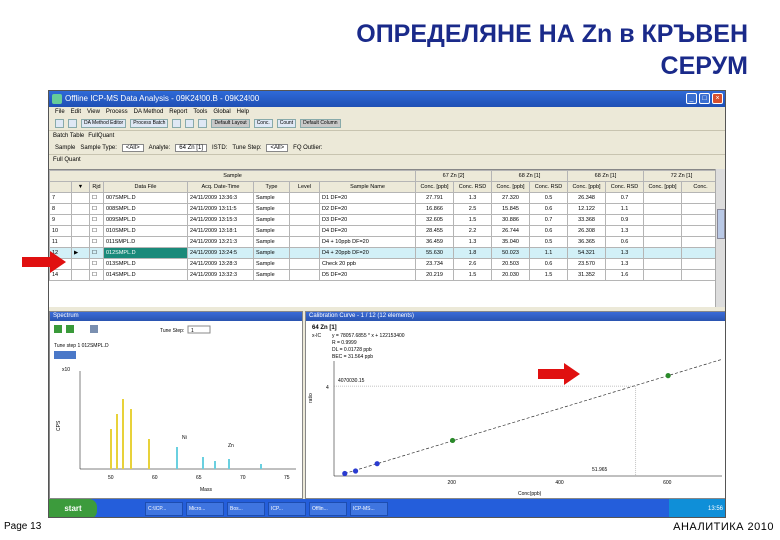 Image resolution: width=780 pixels, height=540 pixels. What do you see at coordinates (73, 508) in the screenshot?
I see `start-button: start` at bounding box center [73, 508].